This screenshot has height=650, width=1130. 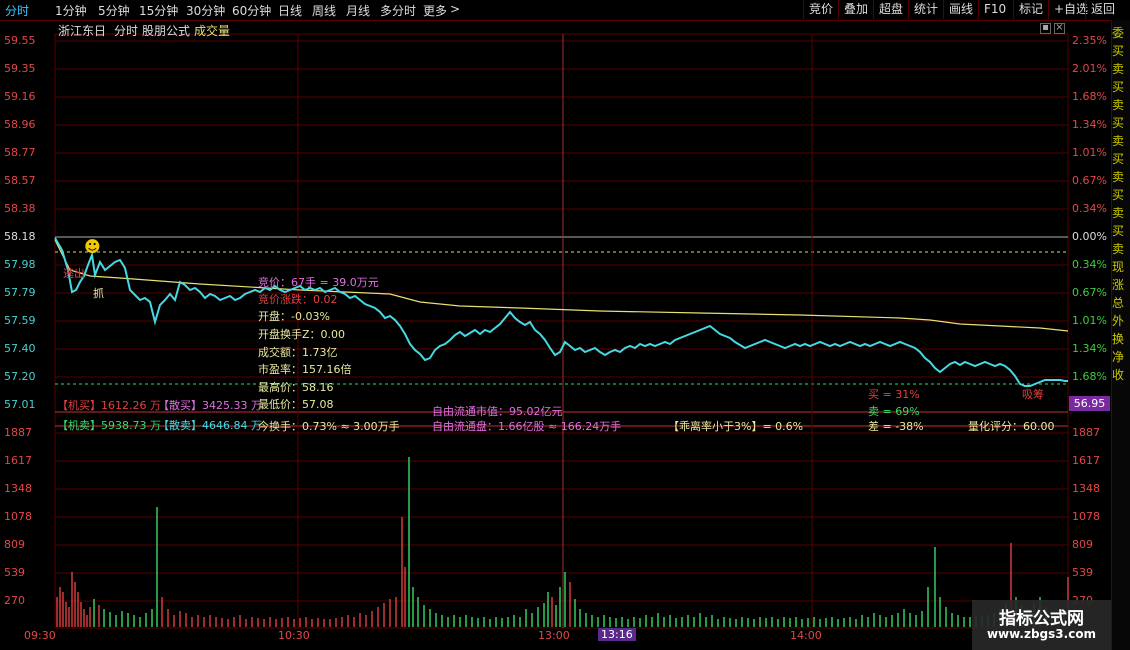 I want to click on indicator-label: 成交量, so click(x=212, y=31).